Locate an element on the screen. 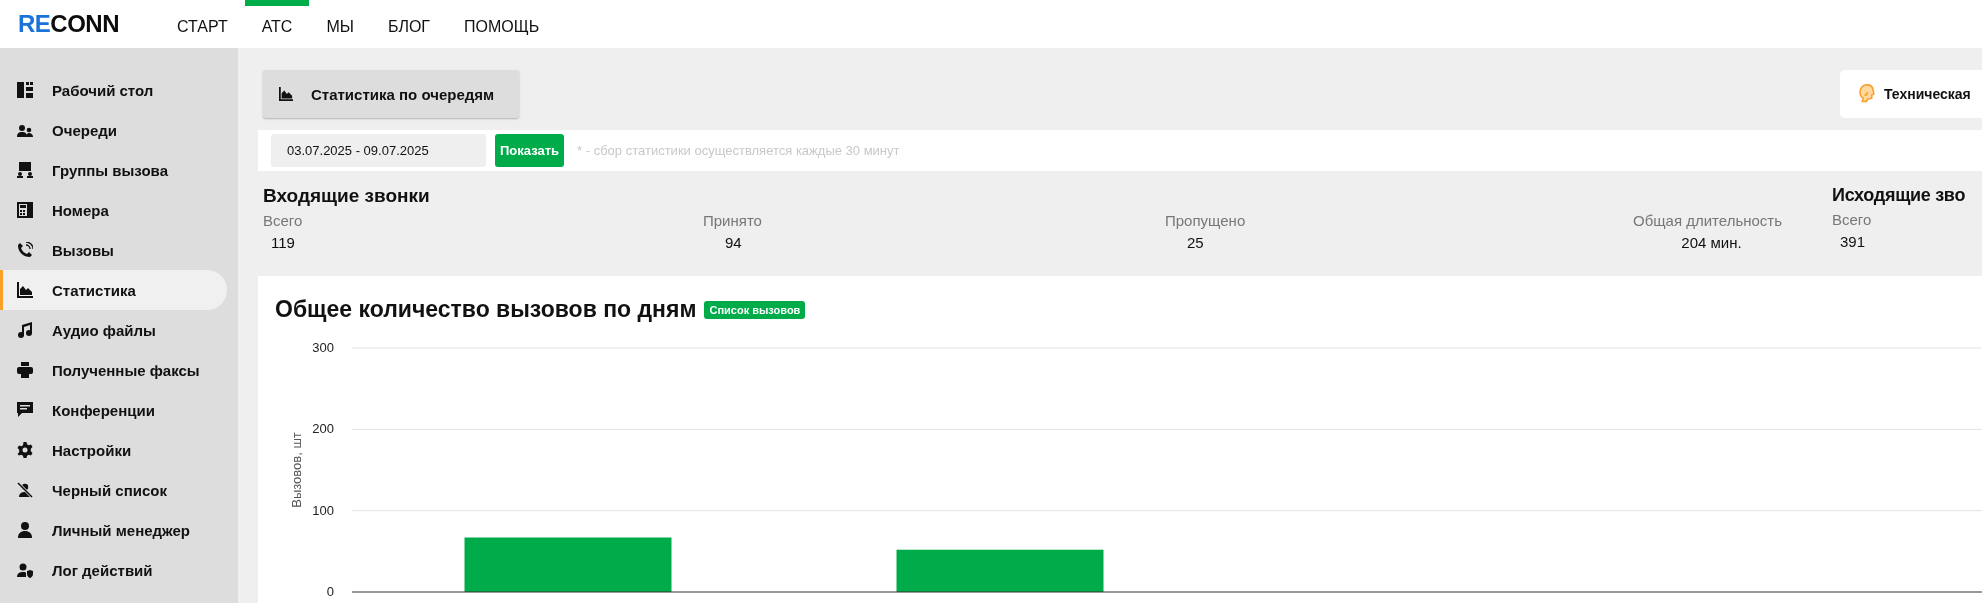 This screenshot has height=603, width=1982. nav-link: МЫ is located at coordinates (340, 24).